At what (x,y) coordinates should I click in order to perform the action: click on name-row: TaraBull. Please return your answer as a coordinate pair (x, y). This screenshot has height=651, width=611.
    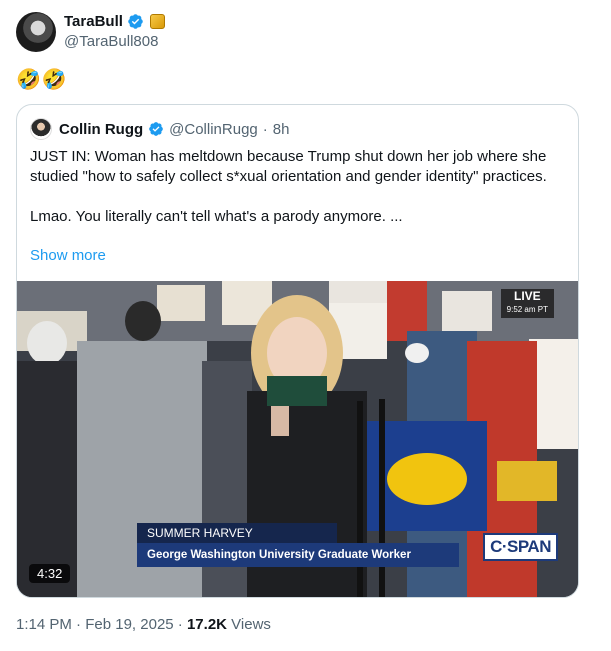
    Looking at the image, I should click on (114, 21).